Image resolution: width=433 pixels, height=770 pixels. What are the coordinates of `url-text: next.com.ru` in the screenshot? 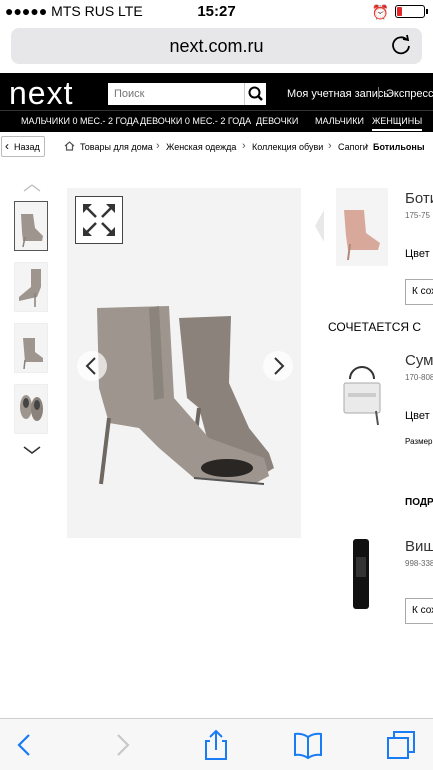 It's located at (216, 46).